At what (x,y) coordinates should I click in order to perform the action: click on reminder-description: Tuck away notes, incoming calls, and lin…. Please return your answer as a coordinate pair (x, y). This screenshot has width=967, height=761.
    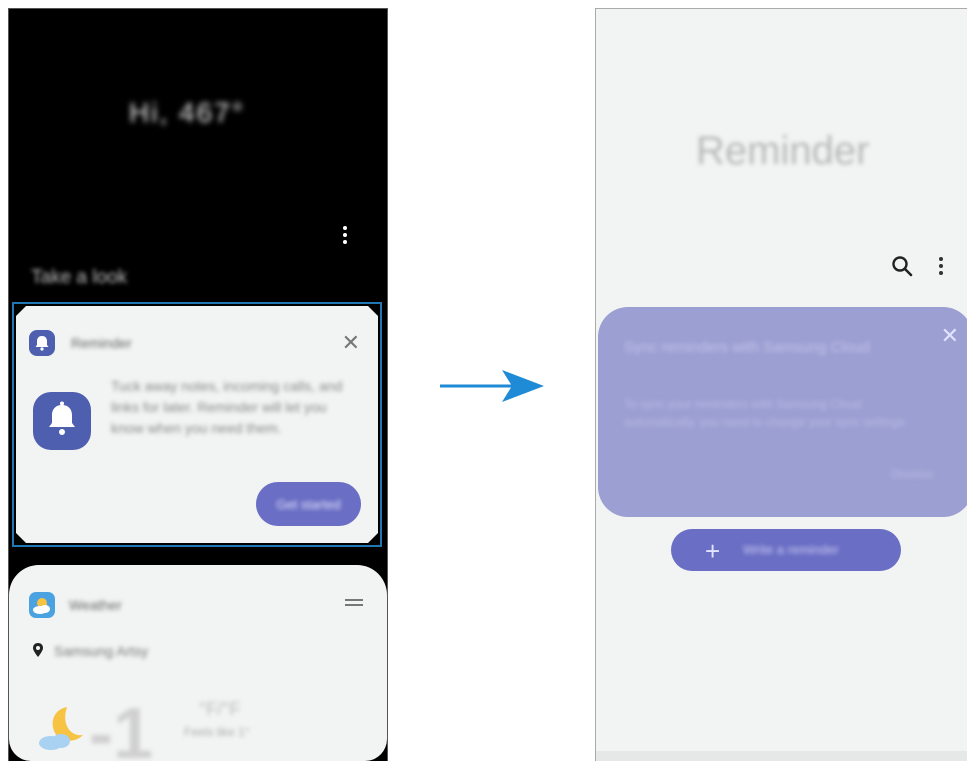
    Looking at the image, I should click on (227, 407).